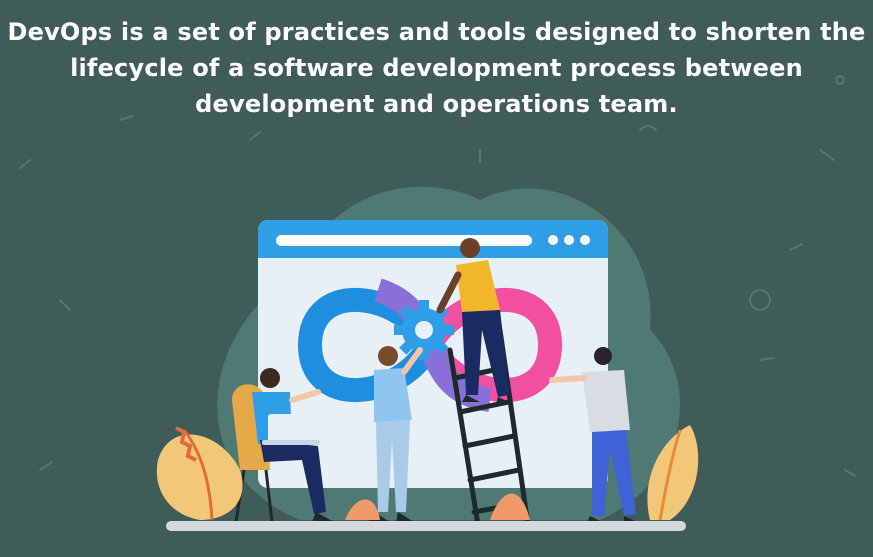 Image resolution: width=873 pixels, height=557 pixels. I want to click on gear-icon, so click(424, 330).